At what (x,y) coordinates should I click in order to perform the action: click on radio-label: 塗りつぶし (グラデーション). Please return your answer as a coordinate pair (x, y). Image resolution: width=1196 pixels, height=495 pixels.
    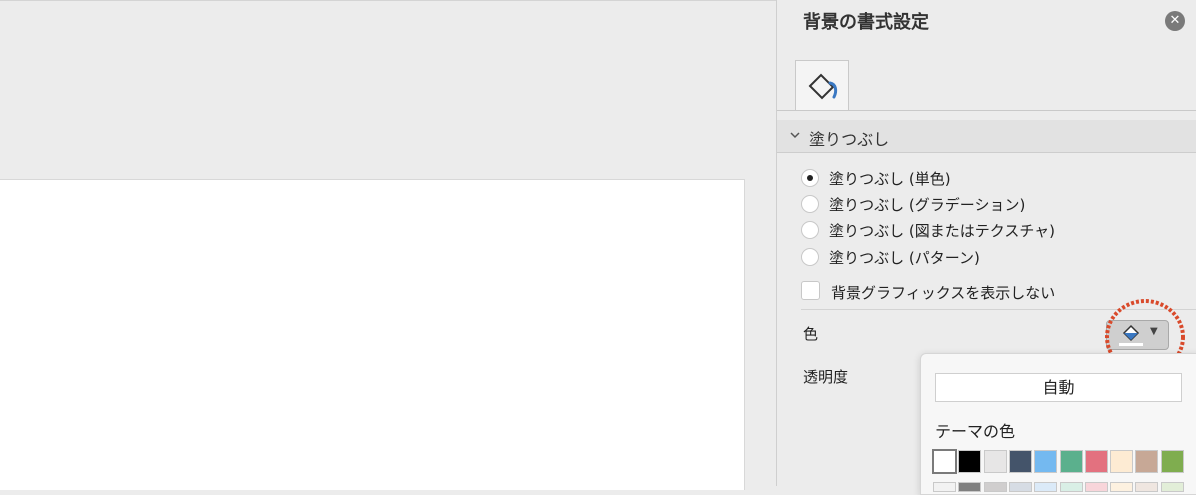
    Looking at the image, I should click on (927, 205).